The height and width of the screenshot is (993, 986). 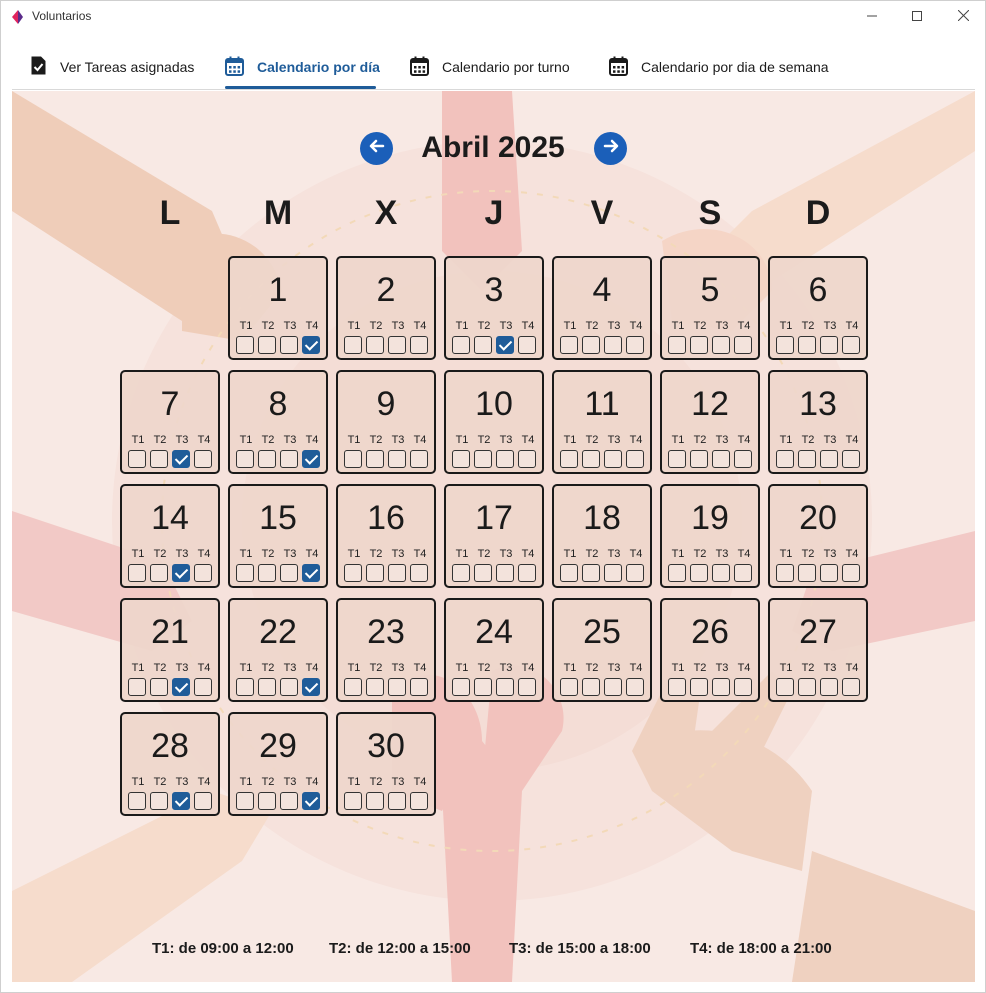 What do you see at coordinates (818, 308) in the screenshot?
I see `day-cell: 6 T1 T2 T3 T4` at bounding box center [818, 308].